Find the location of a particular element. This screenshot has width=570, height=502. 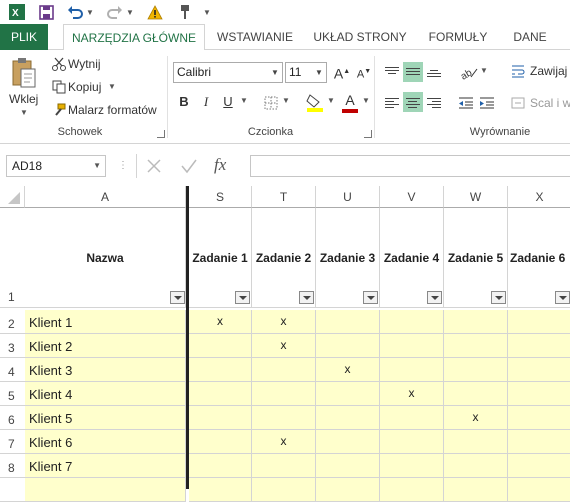

header-cell-nazwa: Nazwa is located at coordinates (105, 258).